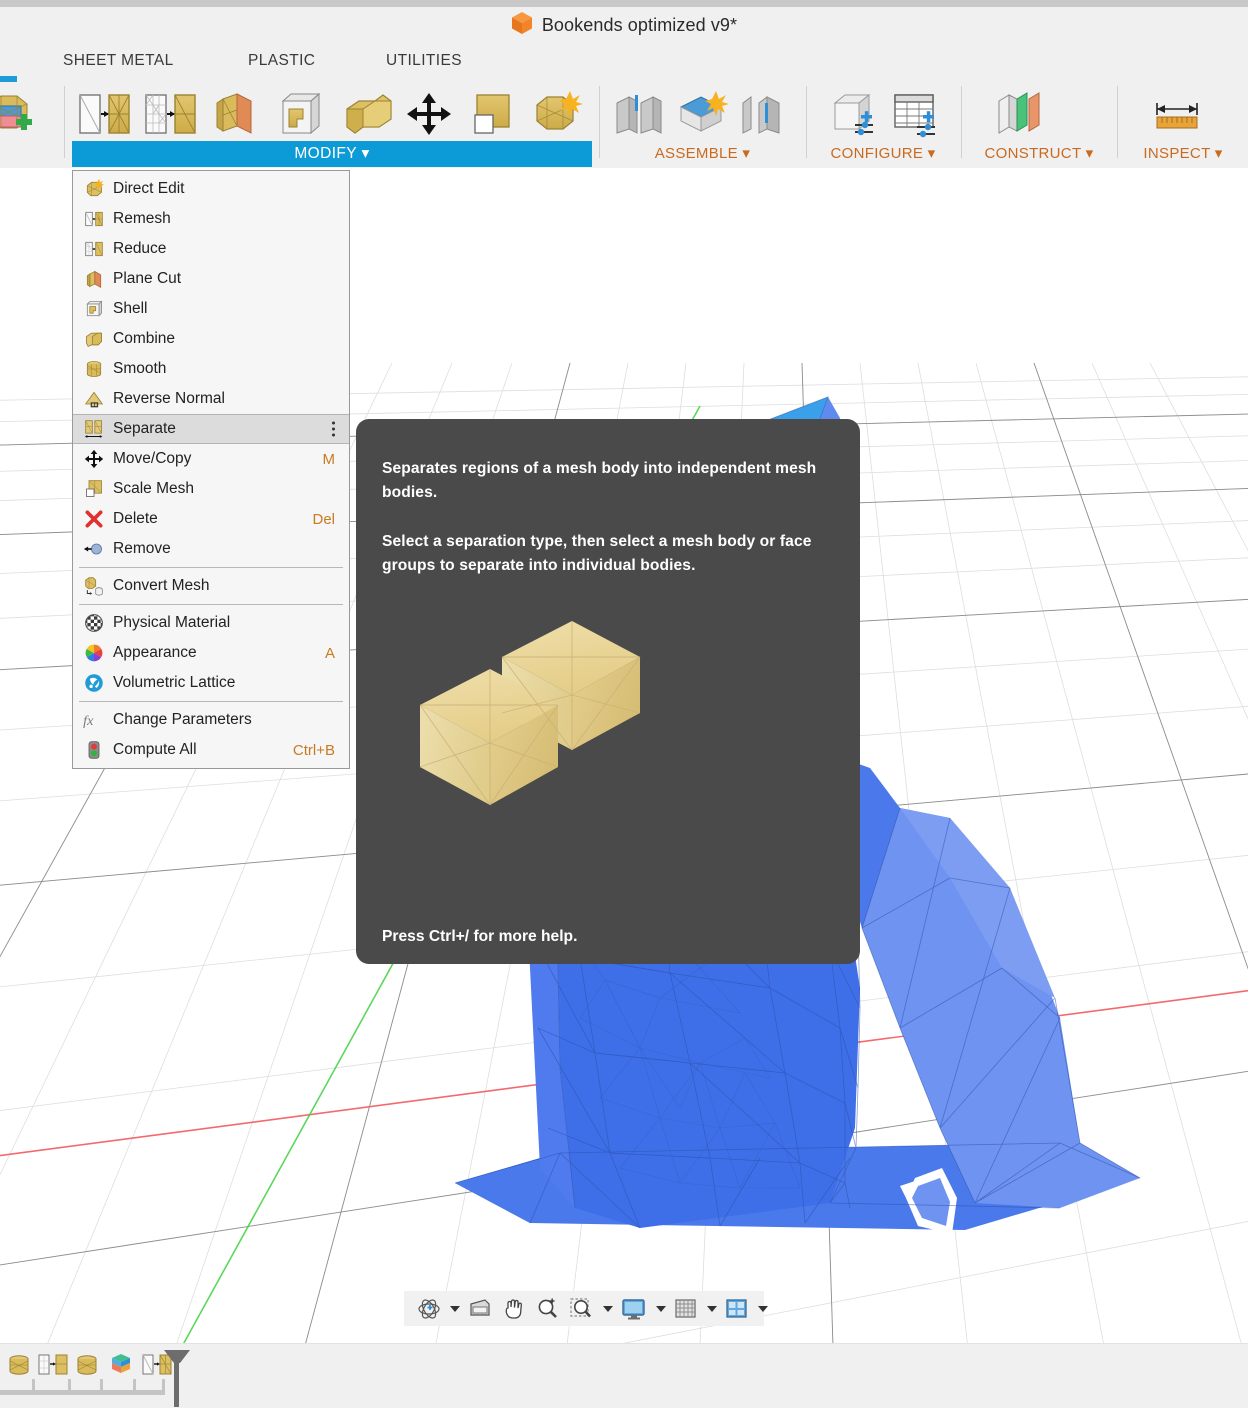 This screenshot has height=1408, width=1248. What do you see at coordinates (103, 114) in the screenshot?
I see `remesh-icon` at bounding box center [103, 114].